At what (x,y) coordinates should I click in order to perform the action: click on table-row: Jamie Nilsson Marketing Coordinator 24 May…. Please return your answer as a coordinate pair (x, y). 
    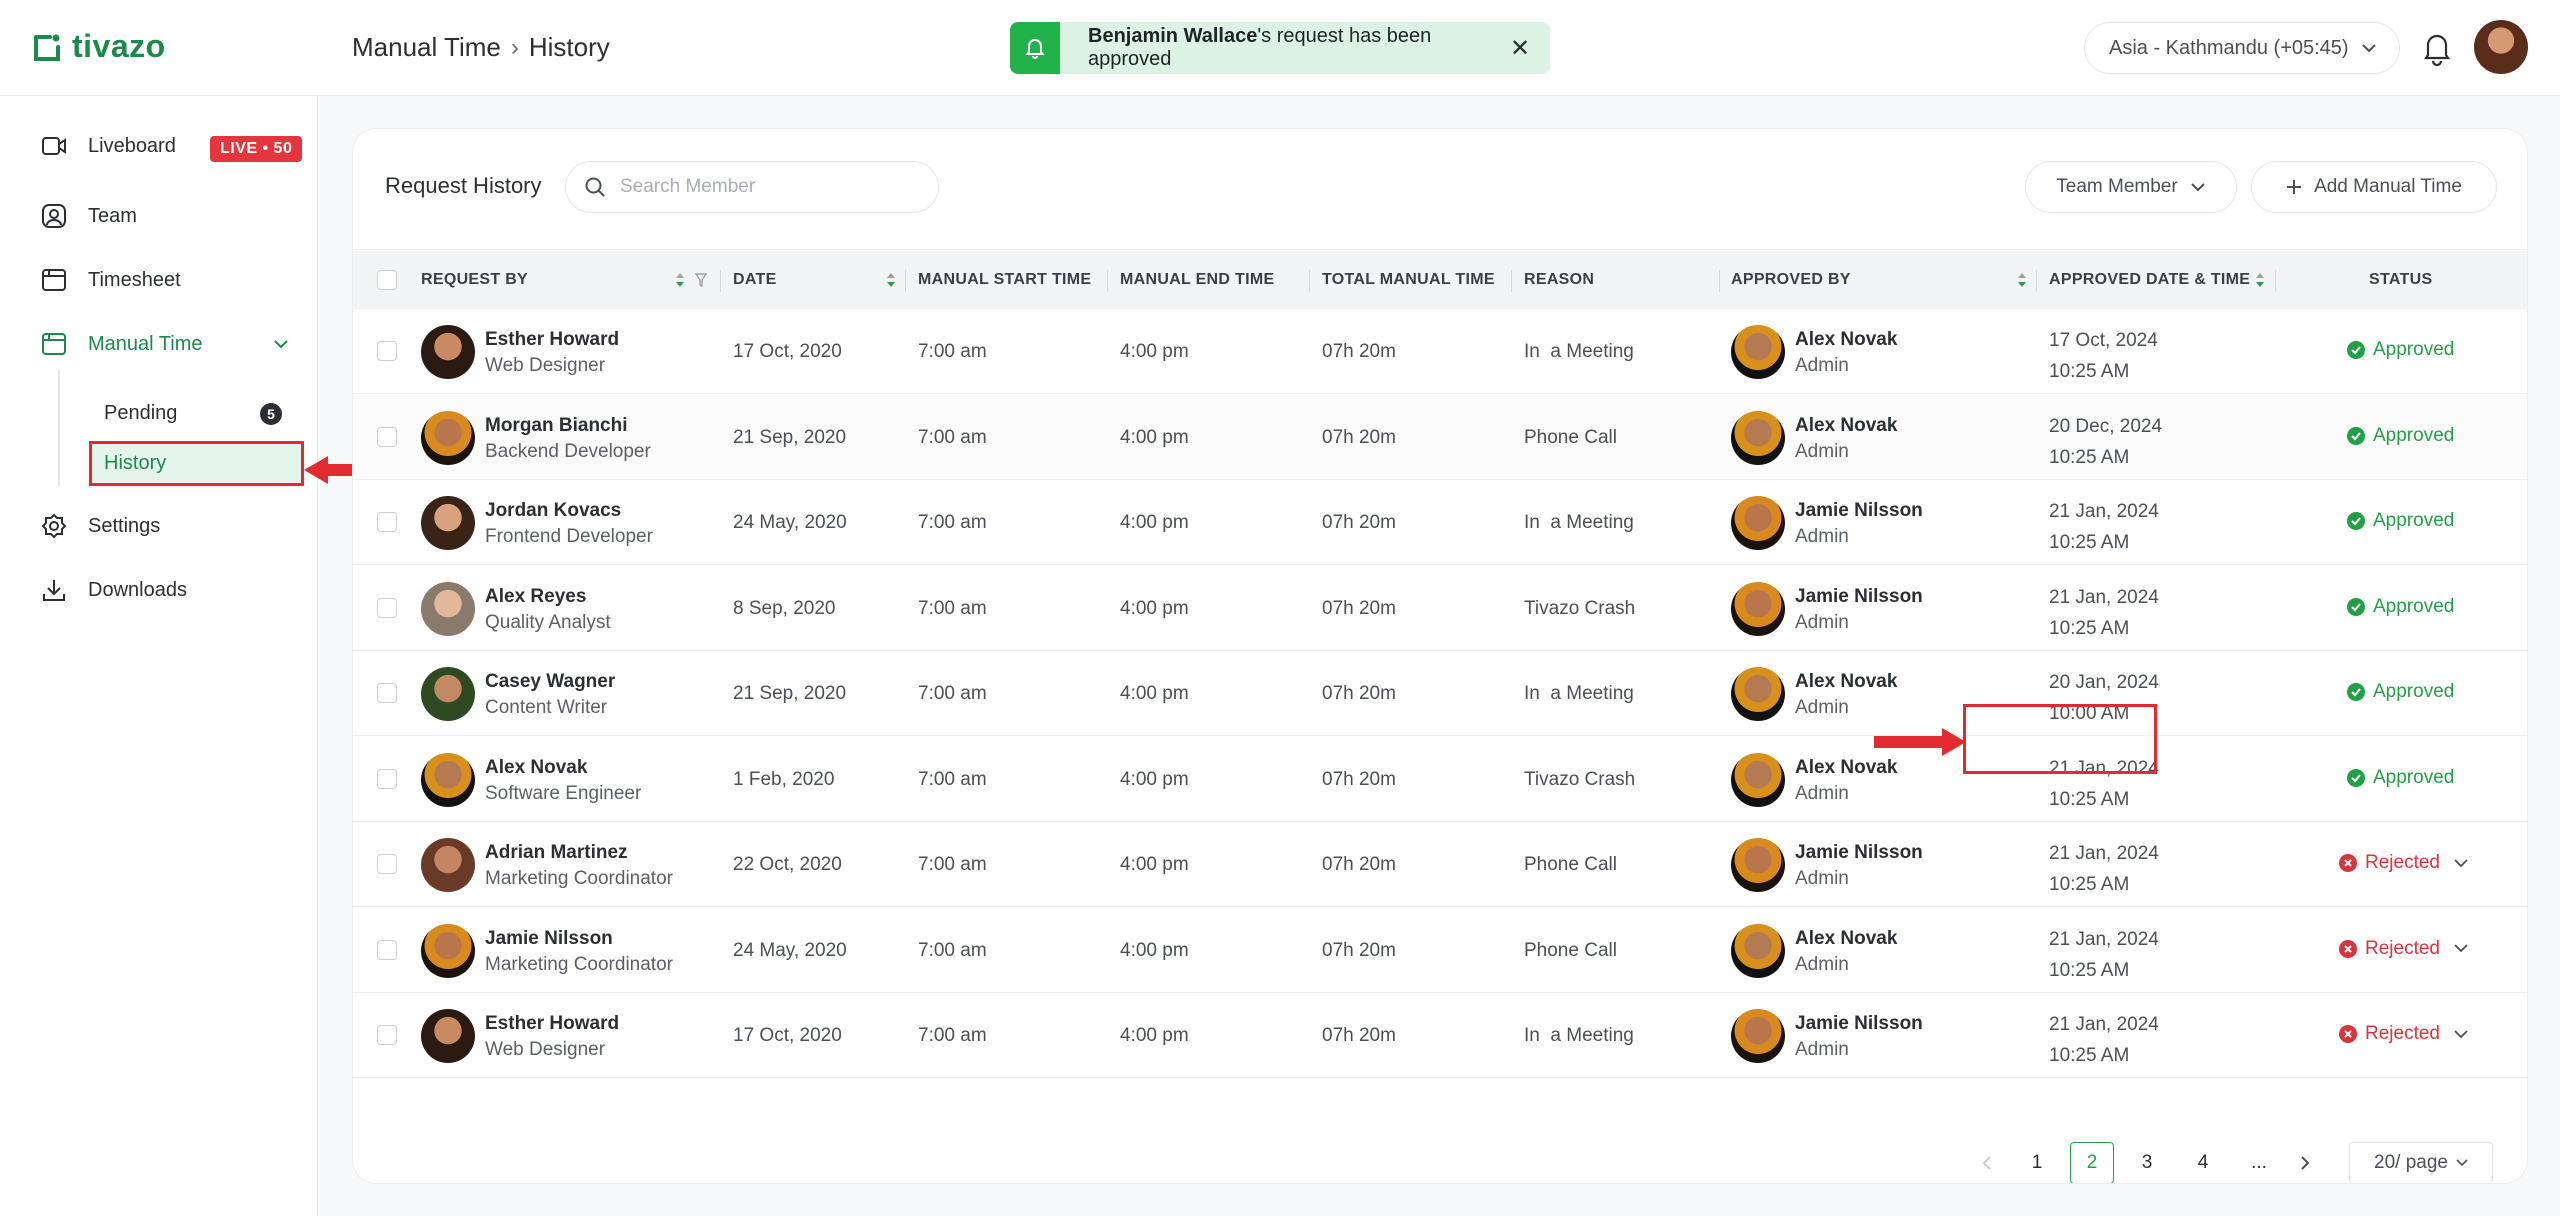
    Looking at the image, I should click on (1440, 950).